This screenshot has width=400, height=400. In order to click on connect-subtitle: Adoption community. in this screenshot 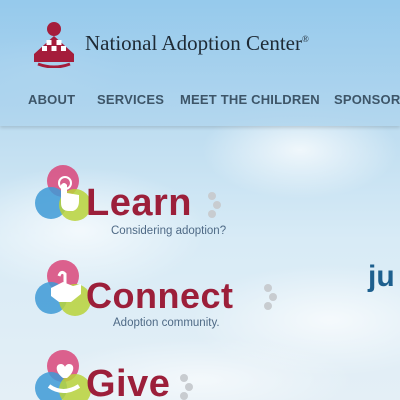, I will do `click(166, 323)`.